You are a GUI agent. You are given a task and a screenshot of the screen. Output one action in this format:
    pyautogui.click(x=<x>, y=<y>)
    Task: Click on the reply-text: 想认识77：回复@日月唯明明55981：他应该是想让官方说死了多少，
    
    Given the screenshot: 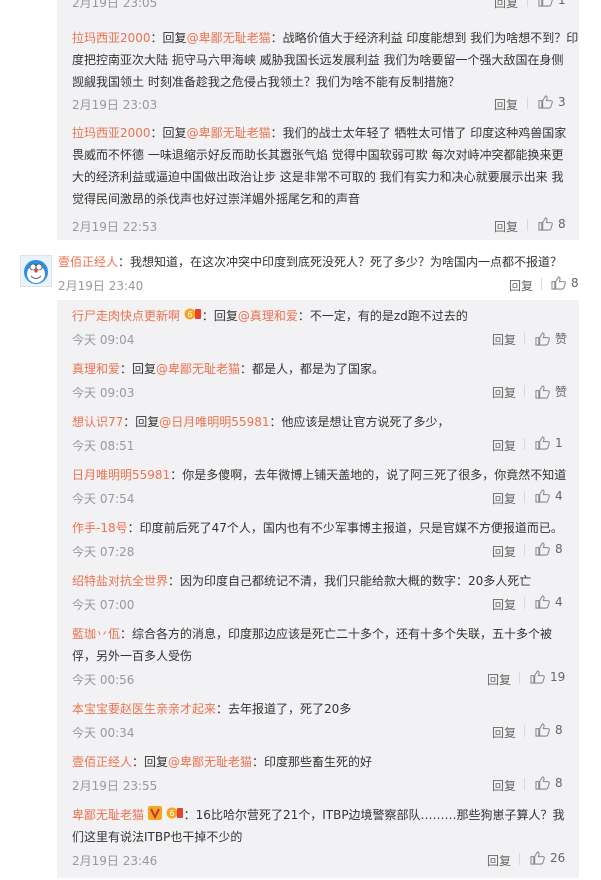 What is the action you would take?
    pyautogui.click(x=261, y=422)
    